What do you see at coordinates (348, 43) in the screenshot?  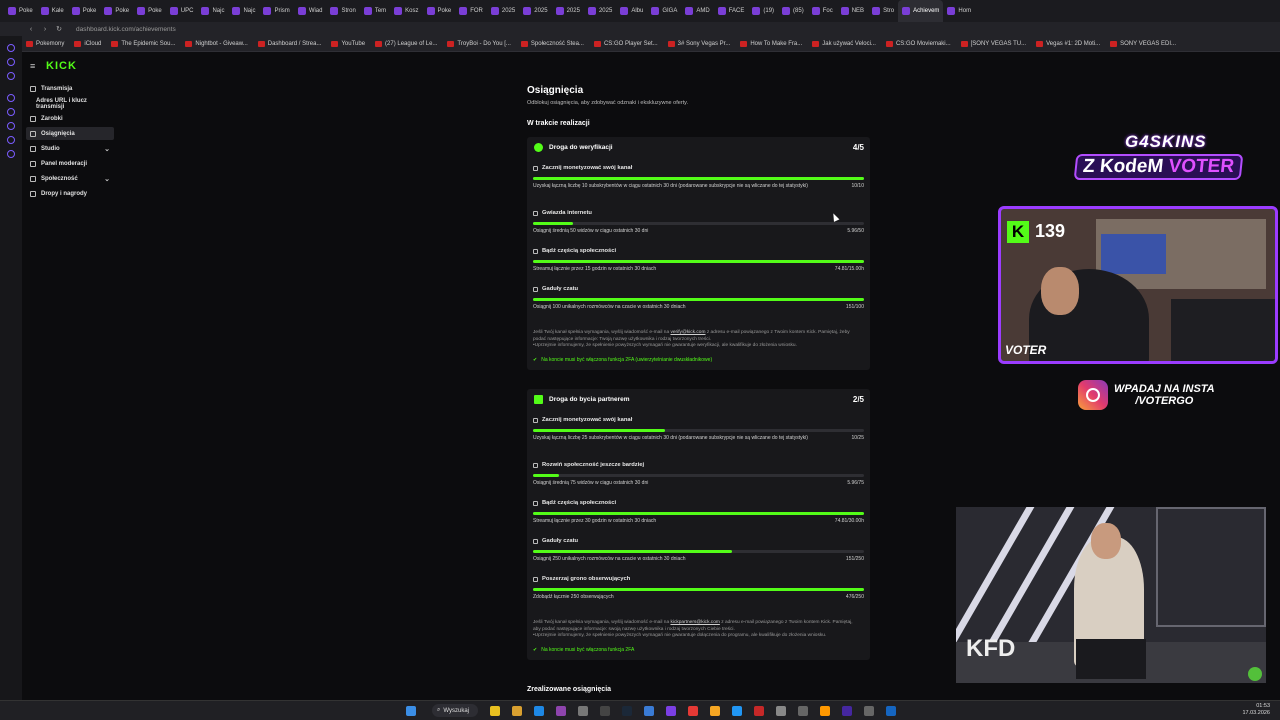 I see `bookmark-item: YouTube` at bounding box center [348, 43].